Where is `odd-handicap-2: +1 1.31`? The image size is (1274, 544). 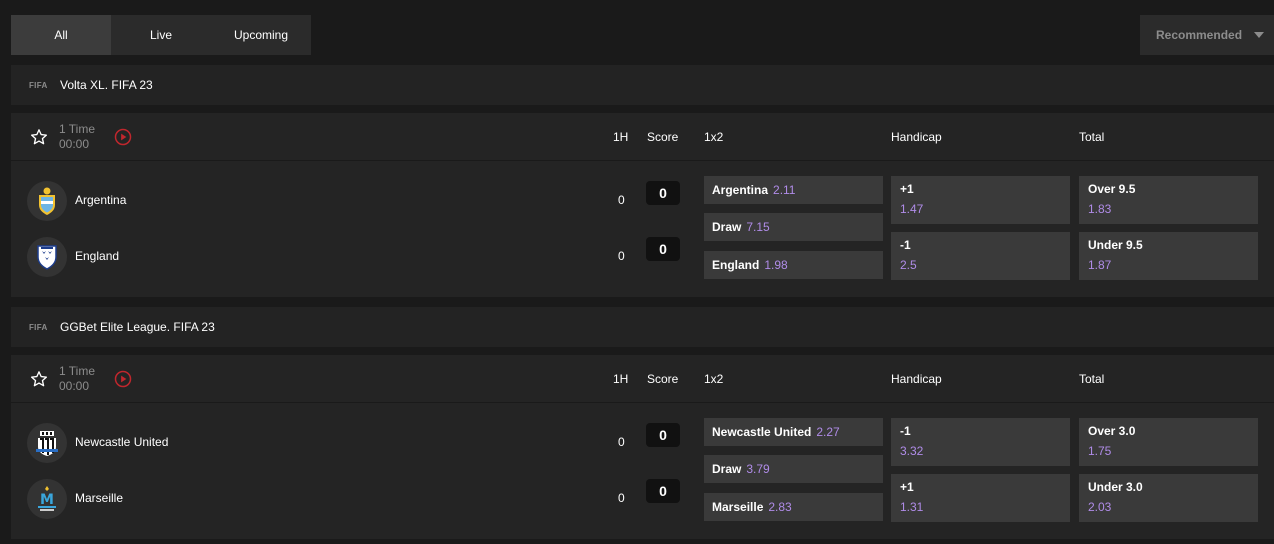 odd-handicap-2: +1 1.31 is located at coordinates (980, 498).